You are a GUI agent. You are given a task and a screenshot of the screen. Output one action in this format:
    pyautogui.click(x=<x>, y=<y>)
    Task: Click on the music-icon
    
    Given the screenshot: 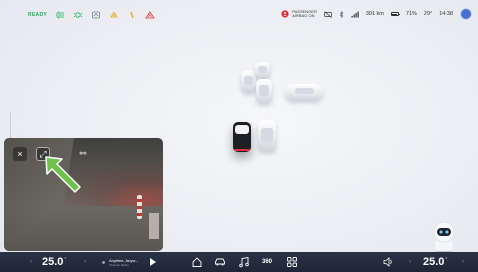 What is the action you would take?
    pyautogui.click(x=244, y=262)
    